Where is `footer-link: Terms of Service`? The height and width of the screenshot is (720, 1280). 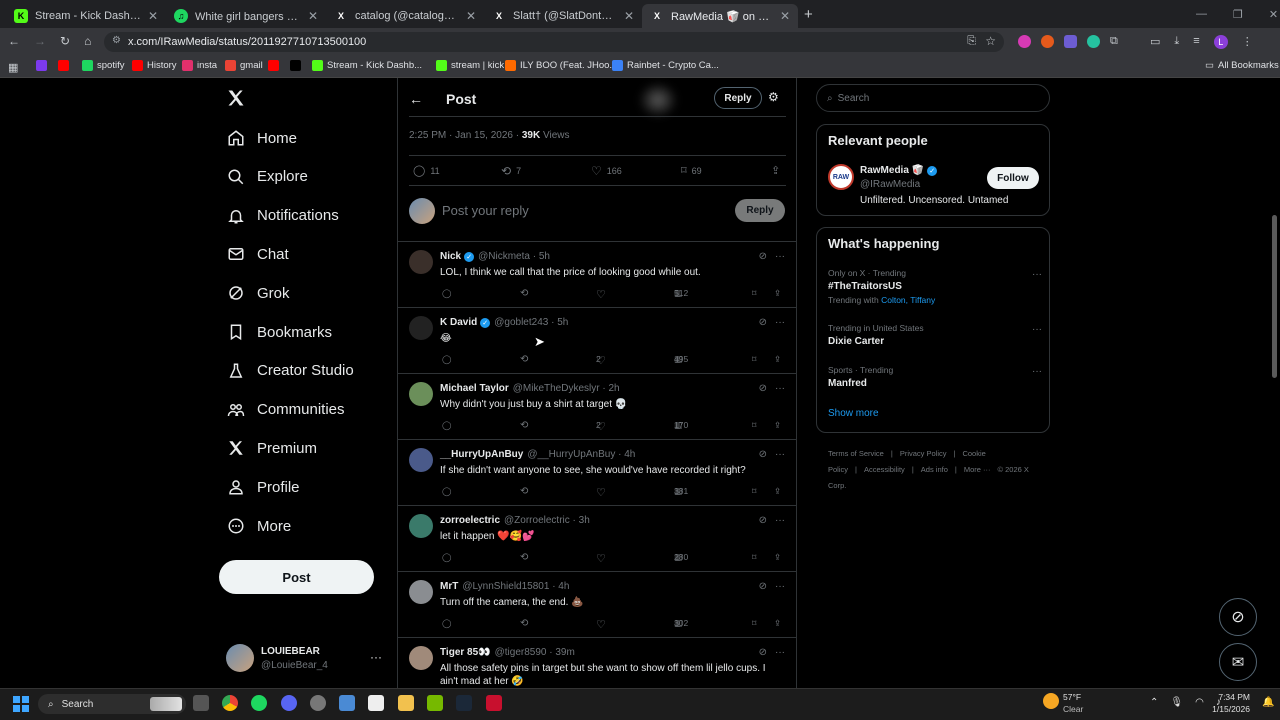 footer-link: Terms of Service is located at coordinates (856, 453).